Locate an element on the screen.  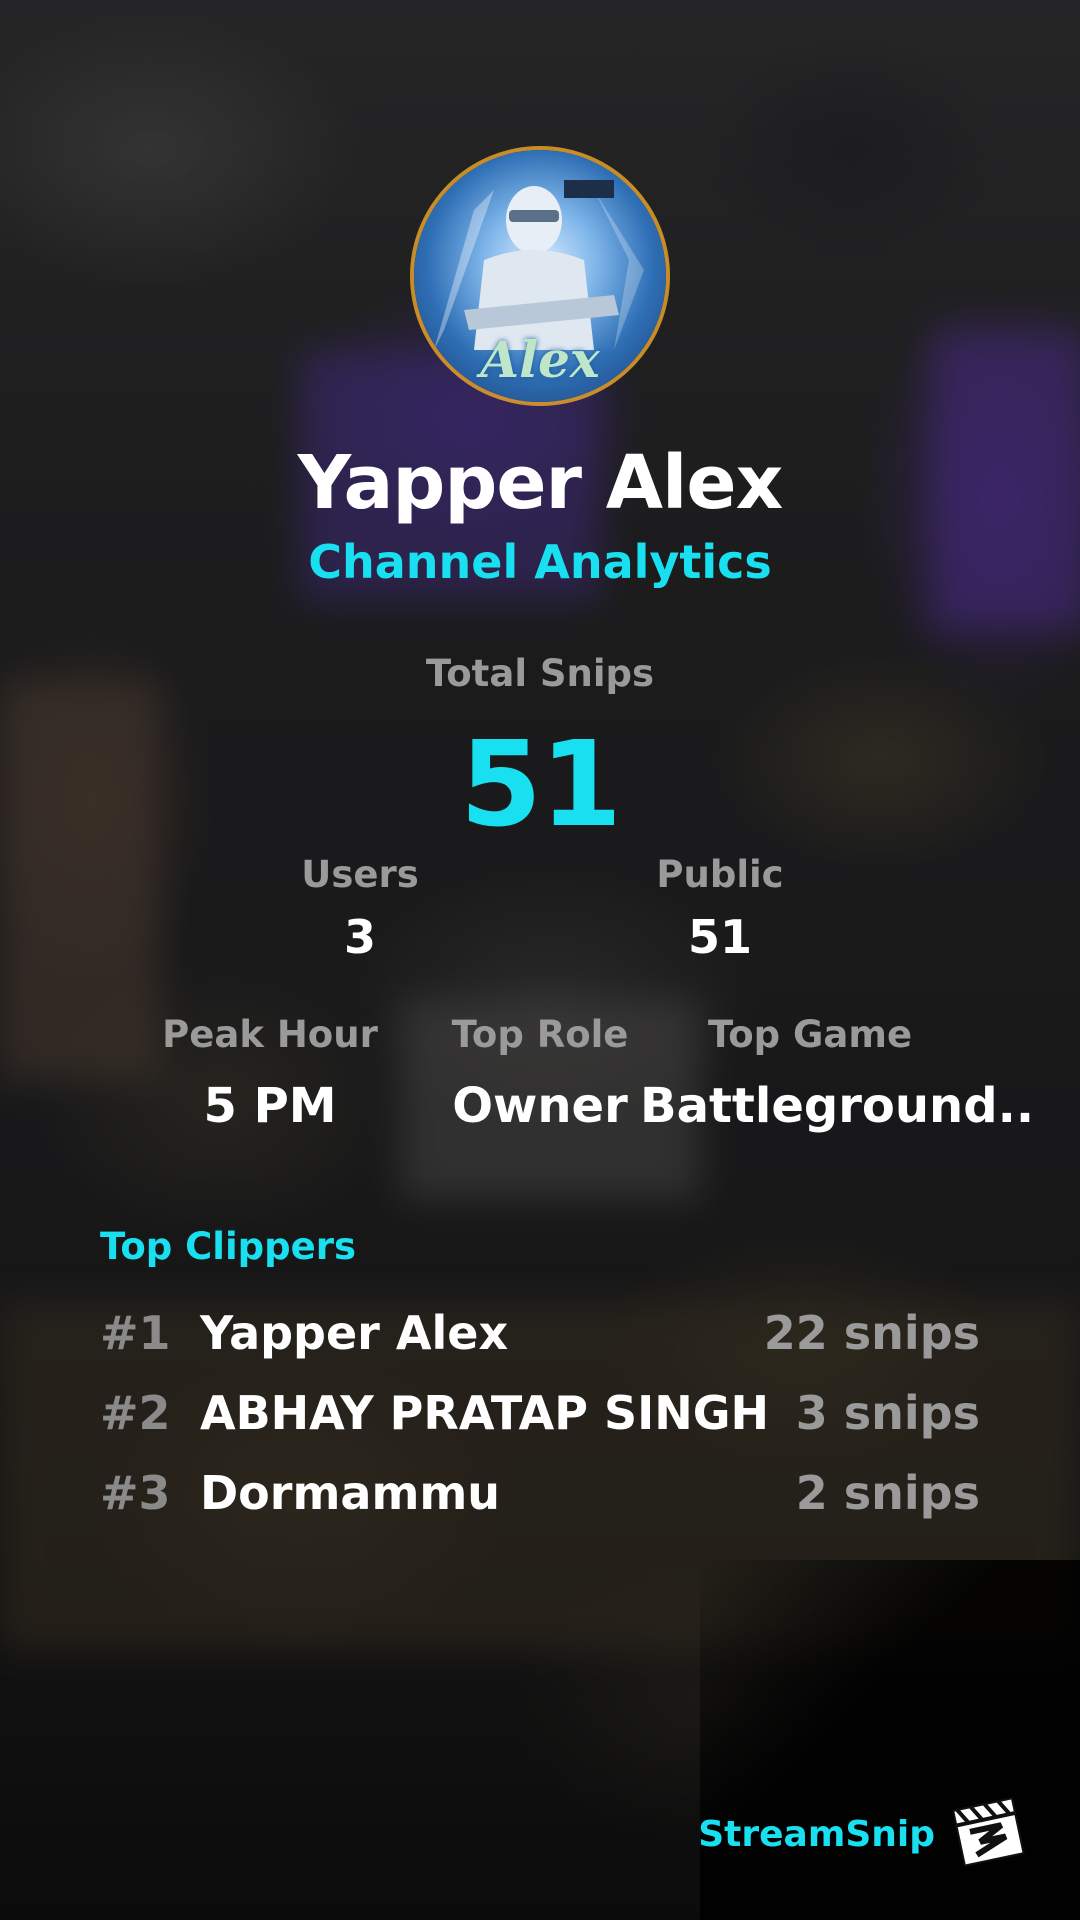
stat-value: 5 PM is located at coordinates (270, 1106).